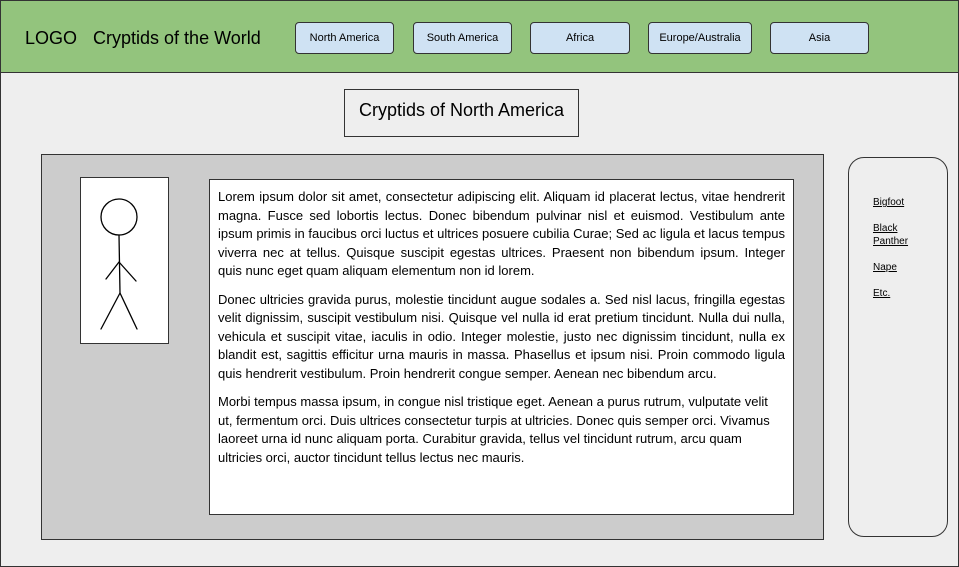  What do you see at coordinates (462, 38) in the screenshot?
I see `nav-button-south-america: South America` at bounding box center [462, 38].